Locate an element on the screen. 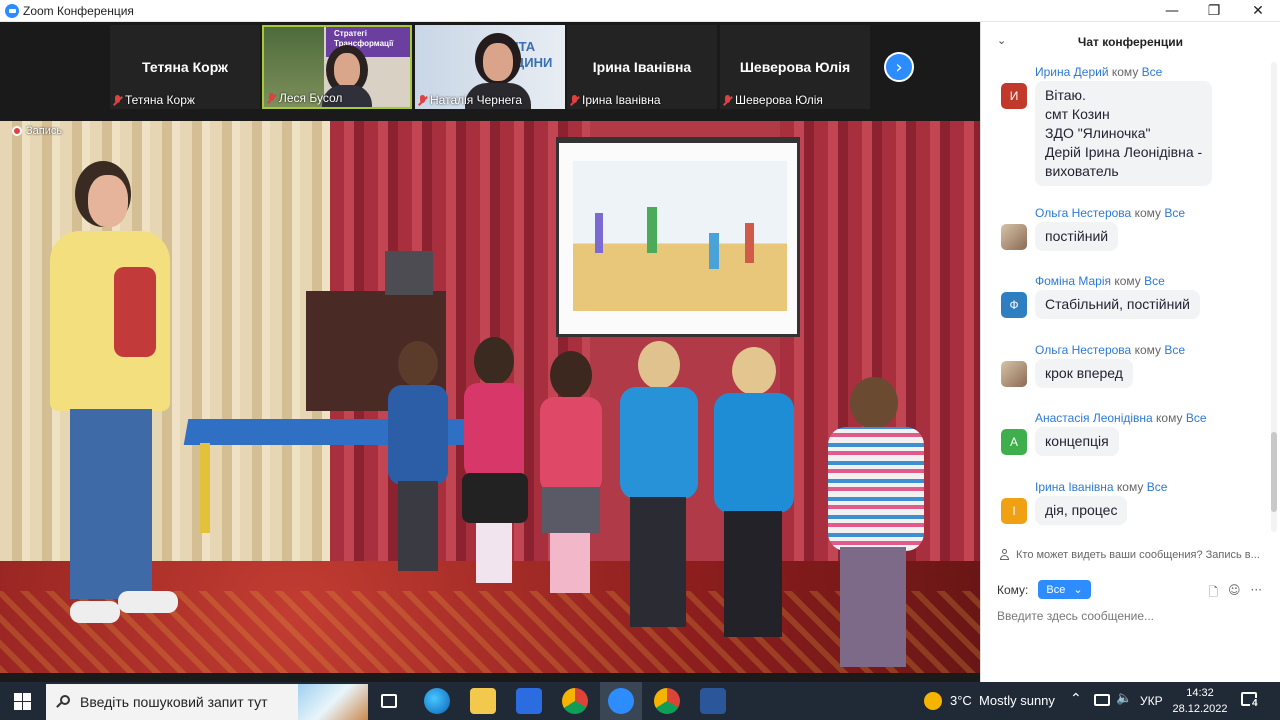  participant-label: Ірина Іванівна is located at coordinates (621, 100).